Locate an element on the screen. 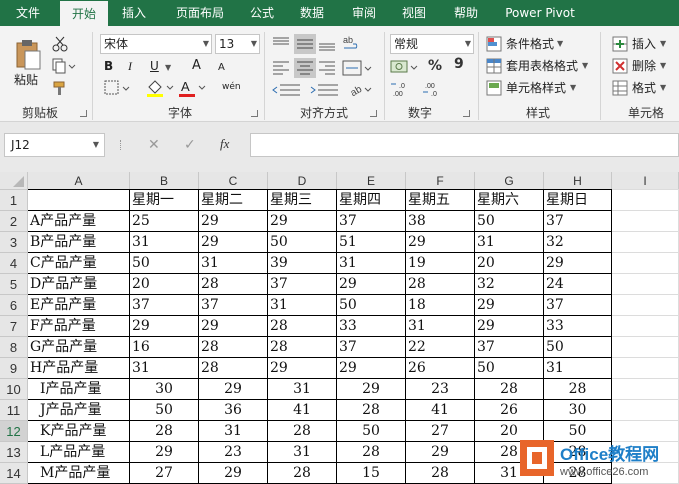 Image resolution: width=679 pixels, height=484 pixels. cell-d7: 28 is located at coordinates (302, 326).